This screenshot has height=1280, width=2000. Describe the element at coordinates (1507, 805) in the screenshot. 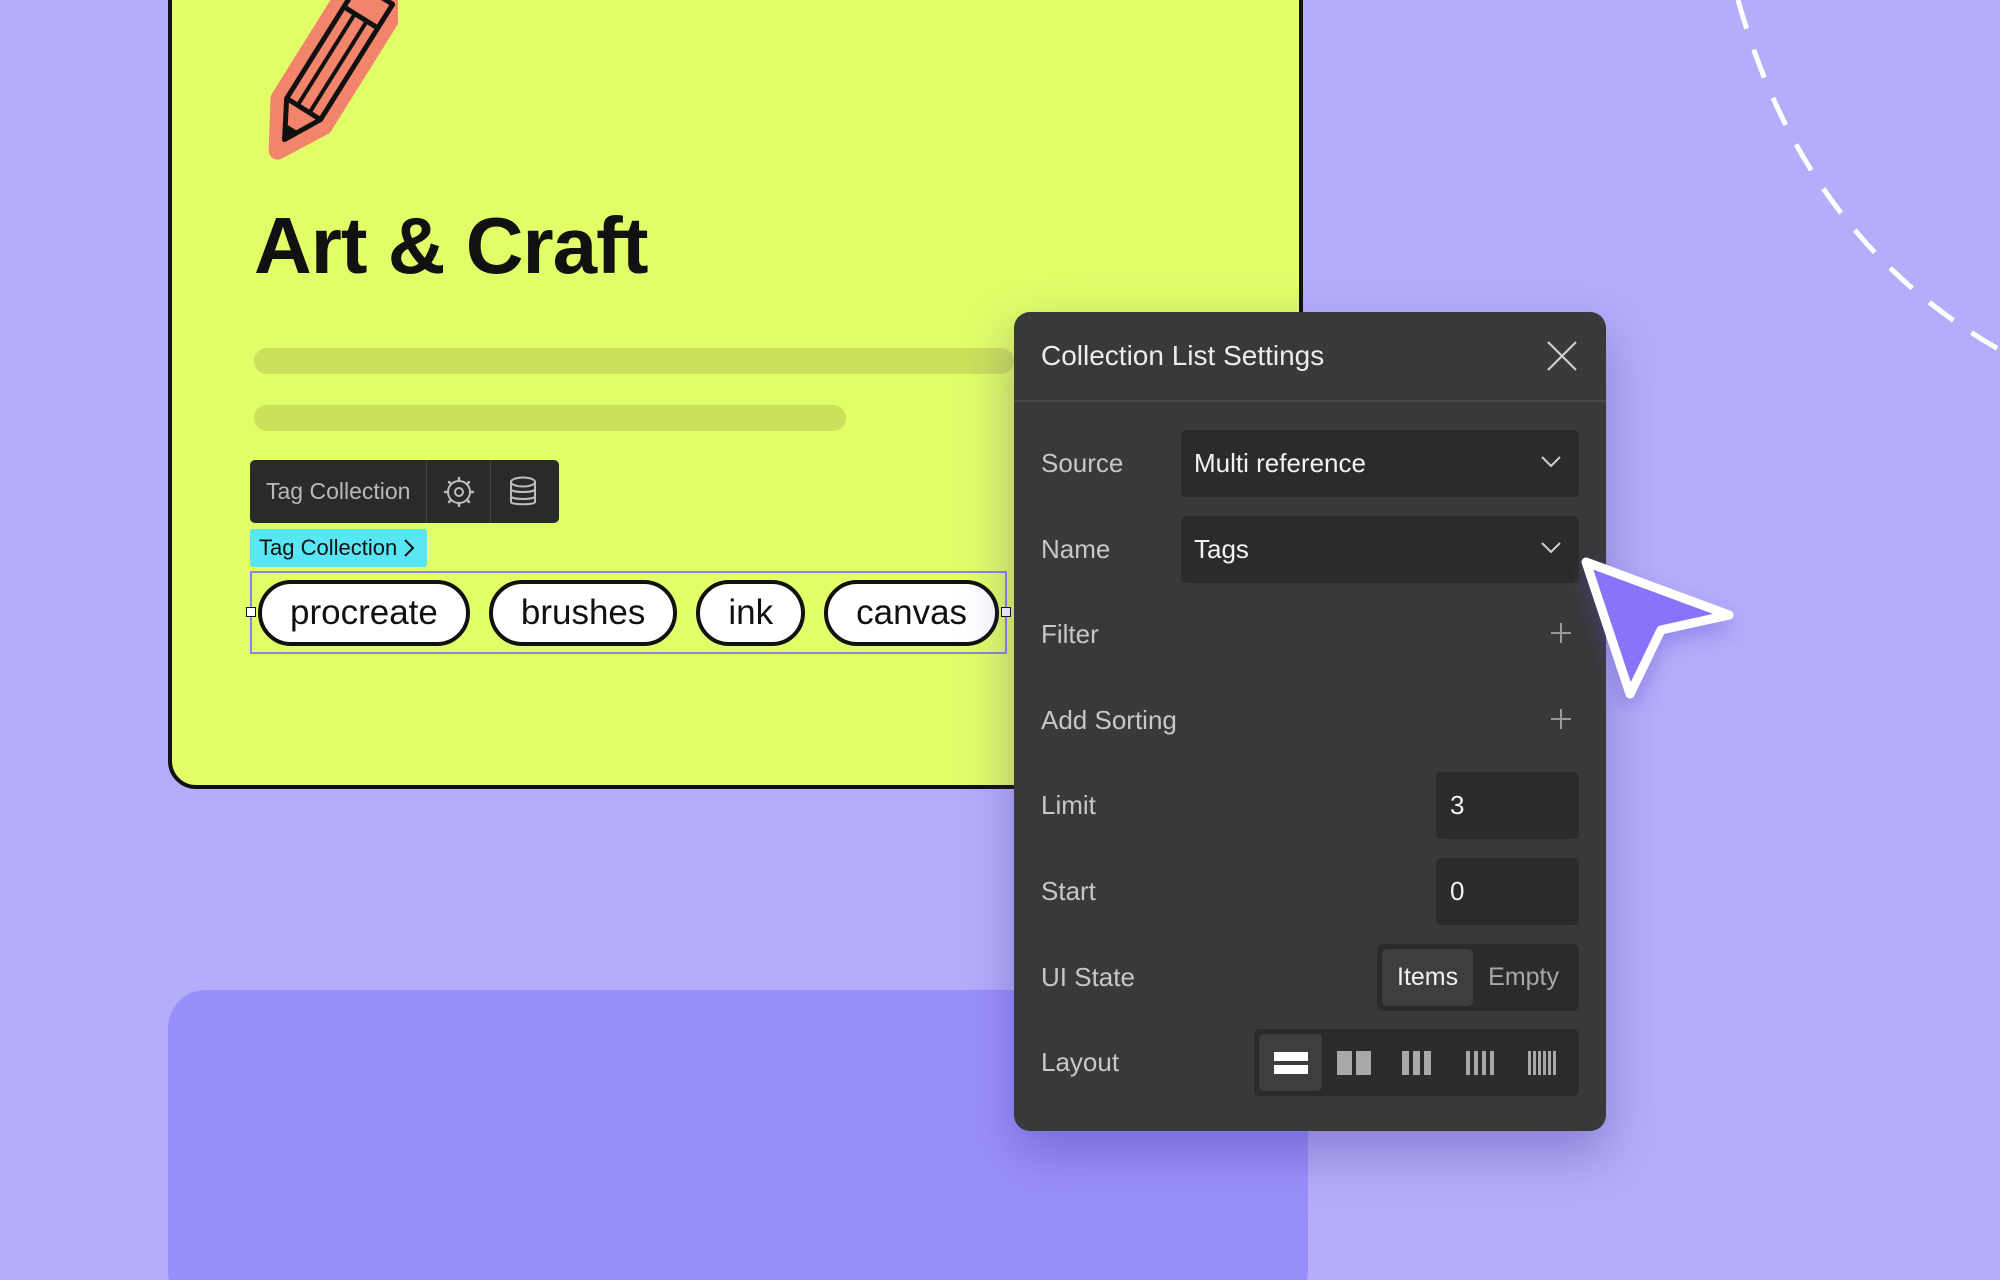

I see `limit-input: 3` at that location.